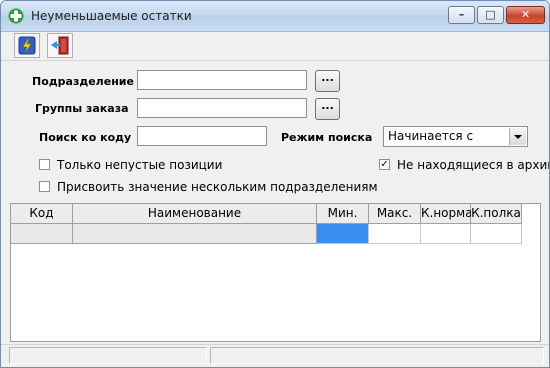  What do you see at coordinates (343, 214) in the screenshot?
I see `column-header-min: Мин.` at bounding box center [343, 214].